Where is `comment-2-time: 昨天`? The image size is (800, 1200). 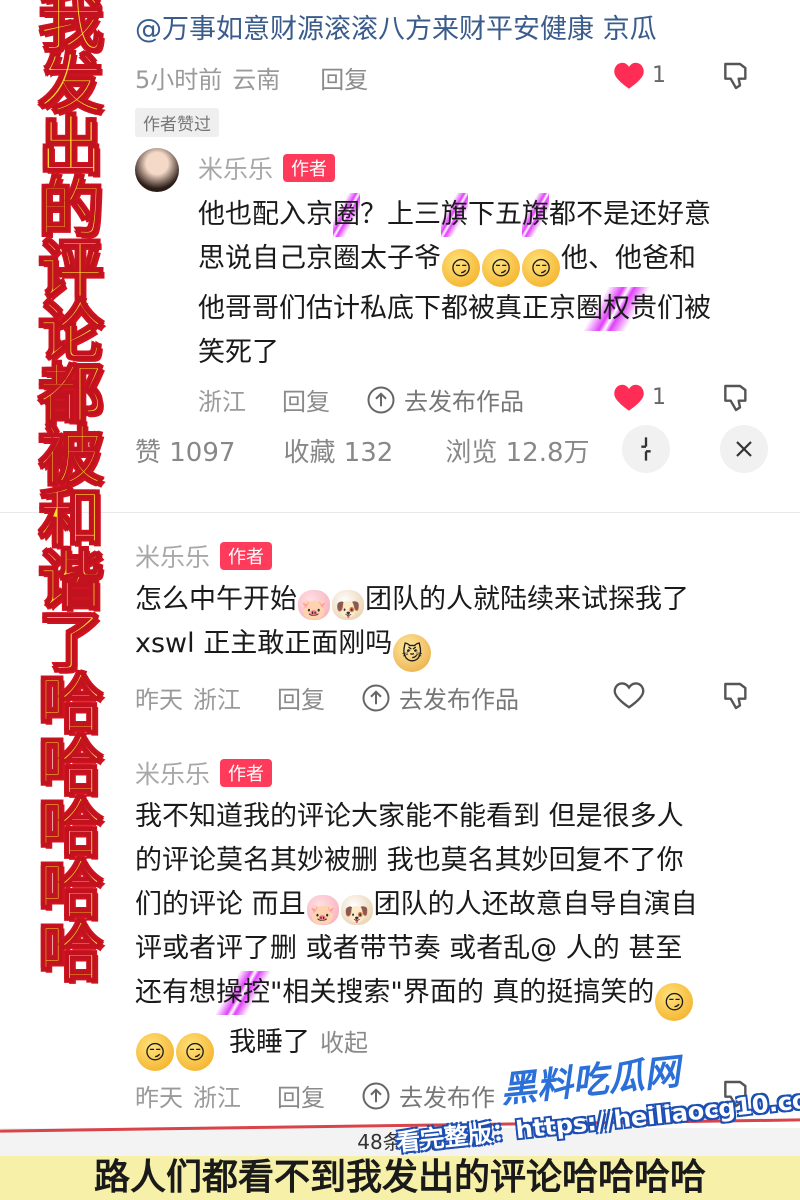 comment-2-time: 昨天 is located at coordinates (159, 700).